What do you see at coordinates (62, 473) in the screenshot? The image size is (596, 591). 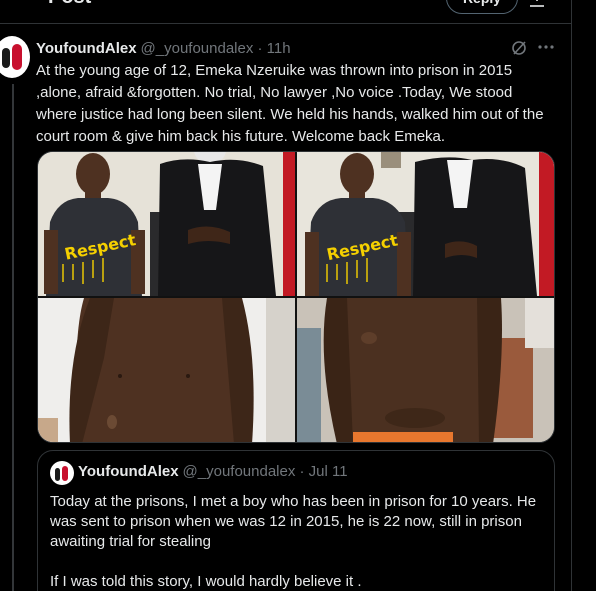 I see `quote-avatar` at bounding box center [62, 473].